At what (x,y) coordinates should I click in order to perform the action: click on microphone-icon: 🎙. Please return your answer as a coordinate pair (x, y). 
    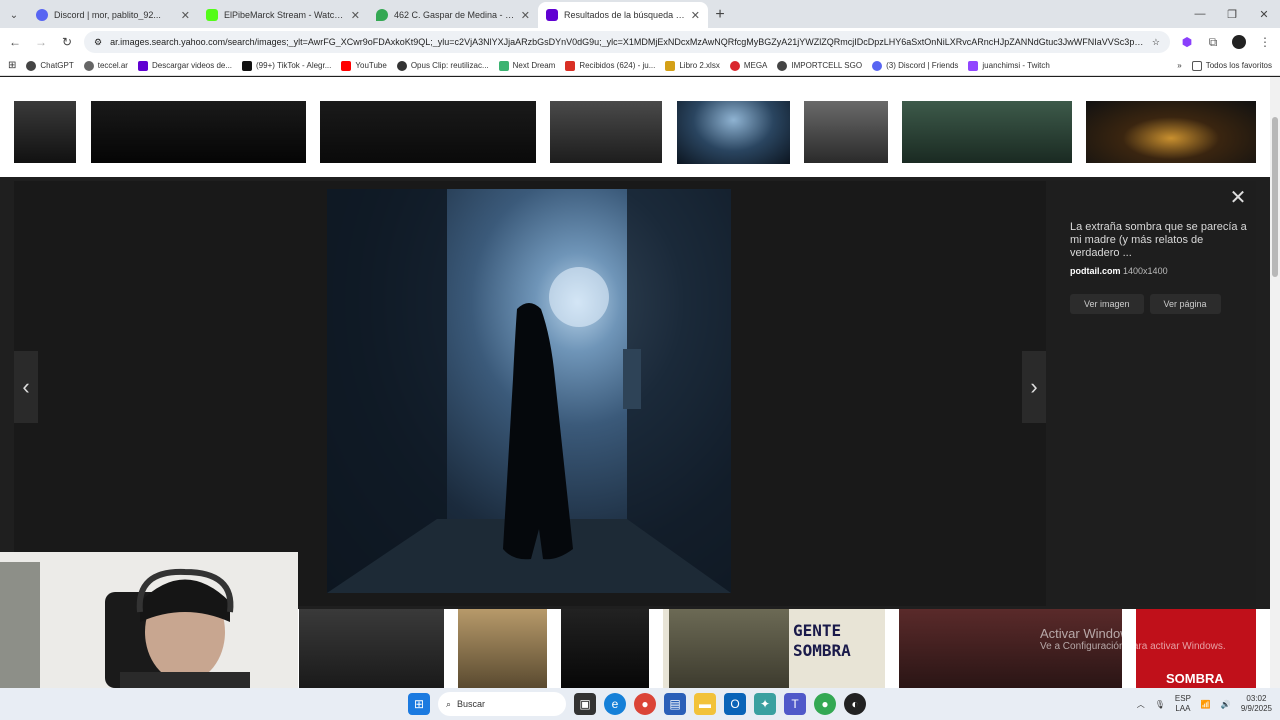
    Looking at the image, I should click on (1160, 704).